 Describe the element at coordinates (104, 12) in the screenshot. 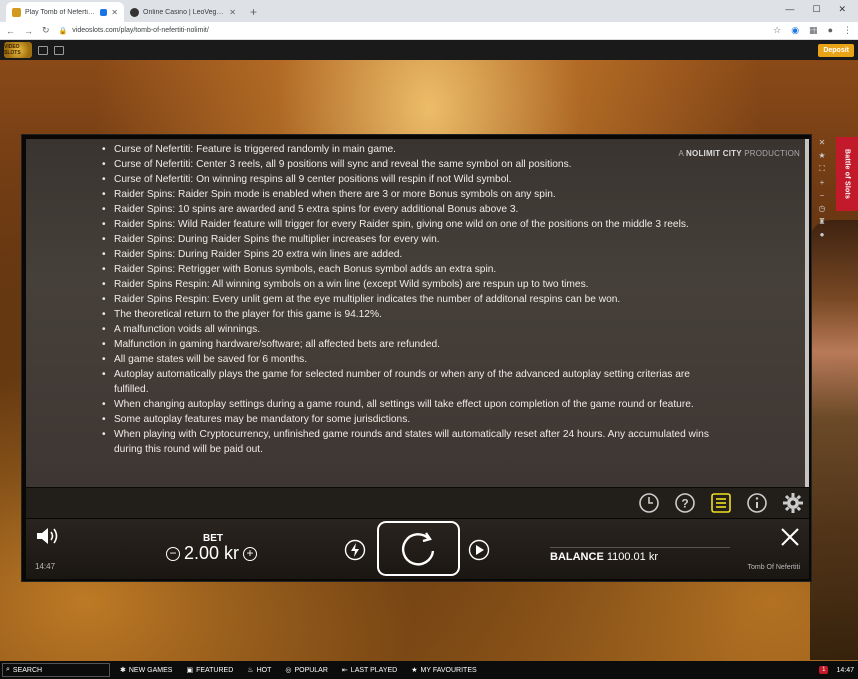

I see `audio-tab-icon` at that location.